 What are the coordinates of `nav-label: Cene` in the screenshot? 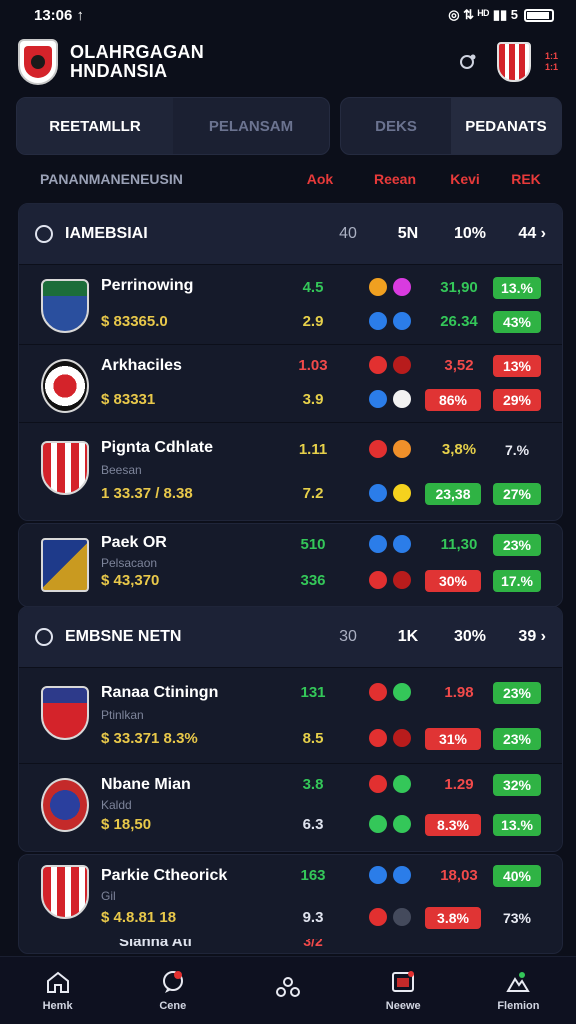 It's located at (173, 1005).